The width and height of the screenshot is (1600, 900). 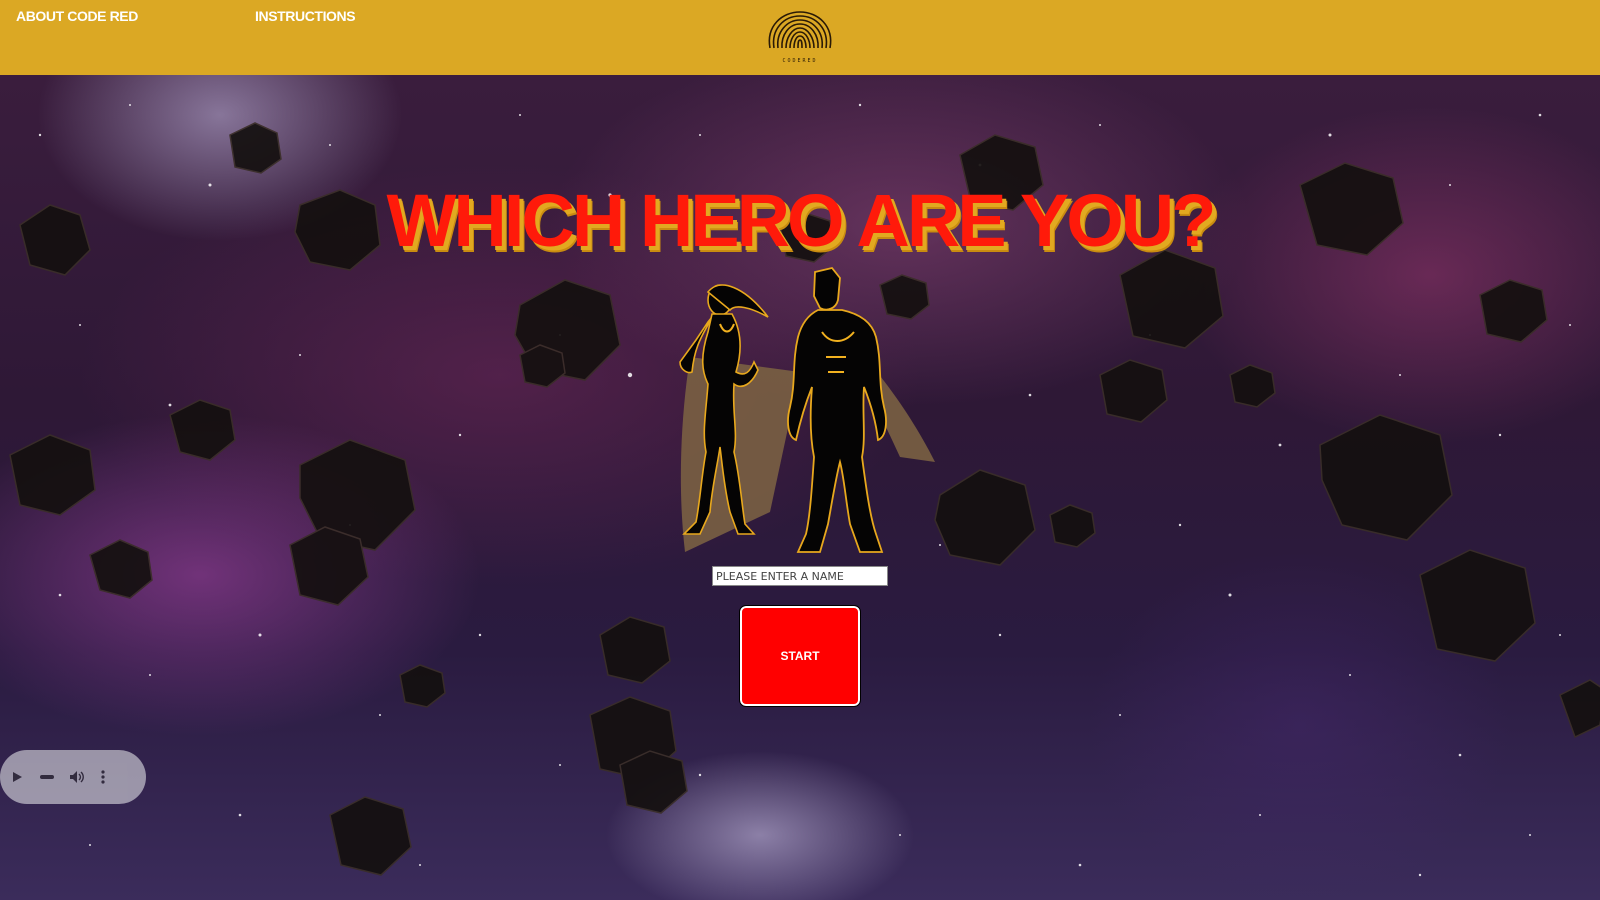 What do you see at coordinates (17, 777) in the screenshot?
I see `play-icon` at bounding box center [17, 777].